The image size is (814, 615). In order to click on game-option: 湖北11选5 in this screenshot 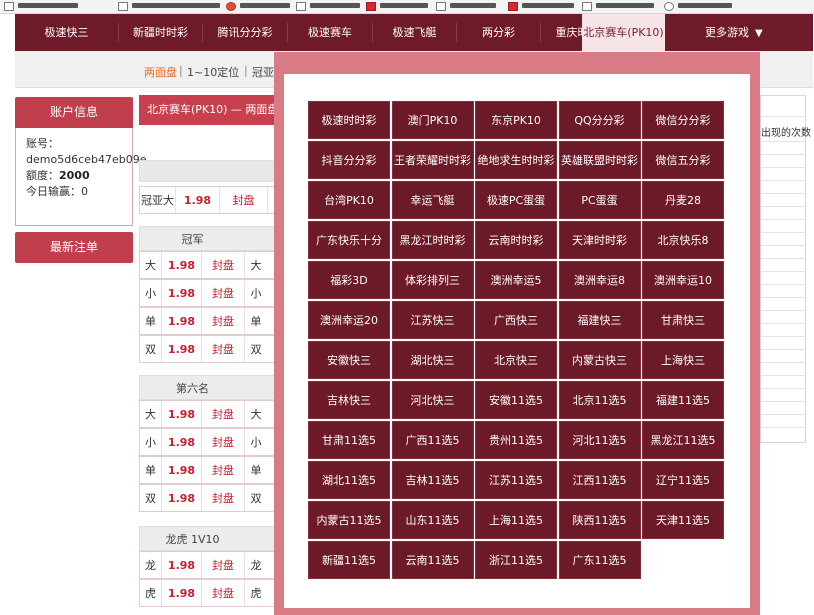, I will do `click(349, 480)`.